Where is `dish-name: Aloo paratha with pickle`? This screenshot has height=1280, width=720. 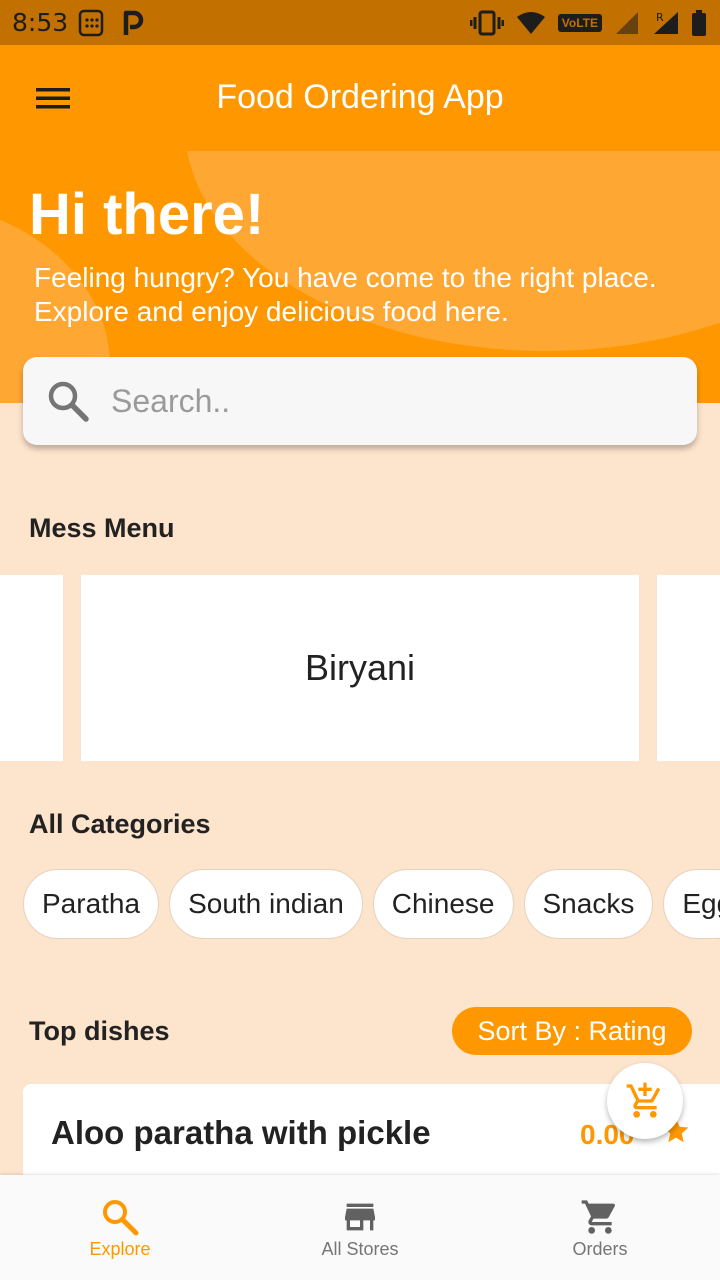
dish-name: Aloo paratha with pickle is located at coordinates (241, 1132).